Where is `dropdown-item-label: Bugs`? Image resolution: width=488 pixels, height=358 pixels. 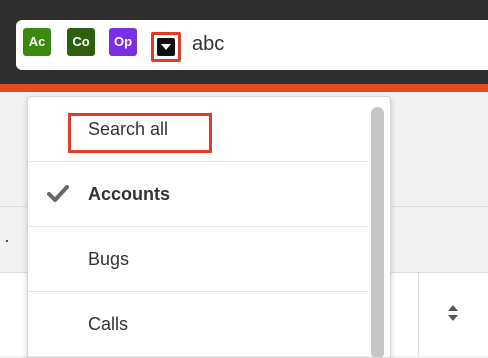
dropdown-item-label: Bugs is located at coordinates (109, 259).